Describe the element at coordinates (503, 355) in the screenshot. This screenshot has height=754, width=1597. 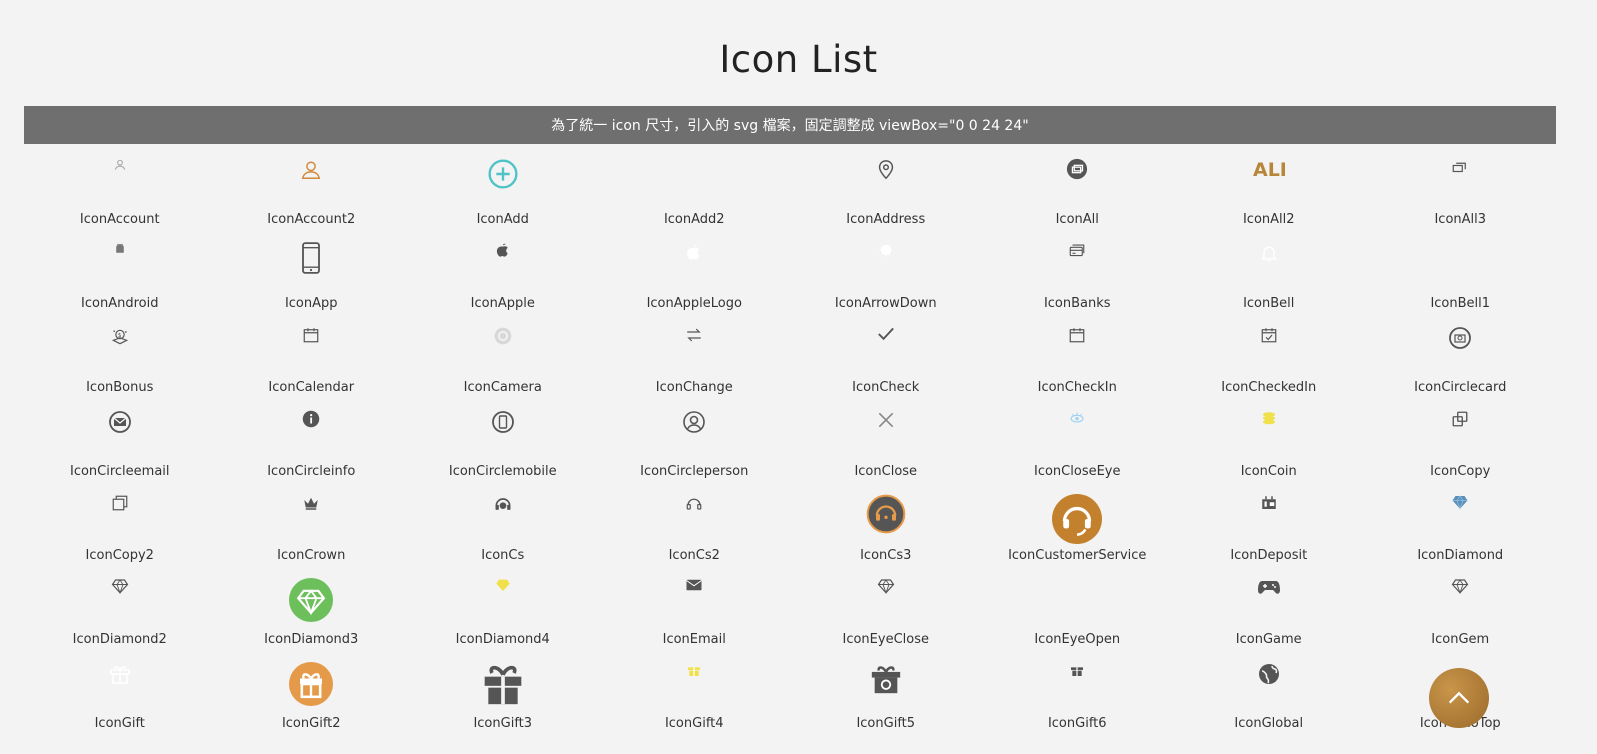
I see `camera-icon` at that location.